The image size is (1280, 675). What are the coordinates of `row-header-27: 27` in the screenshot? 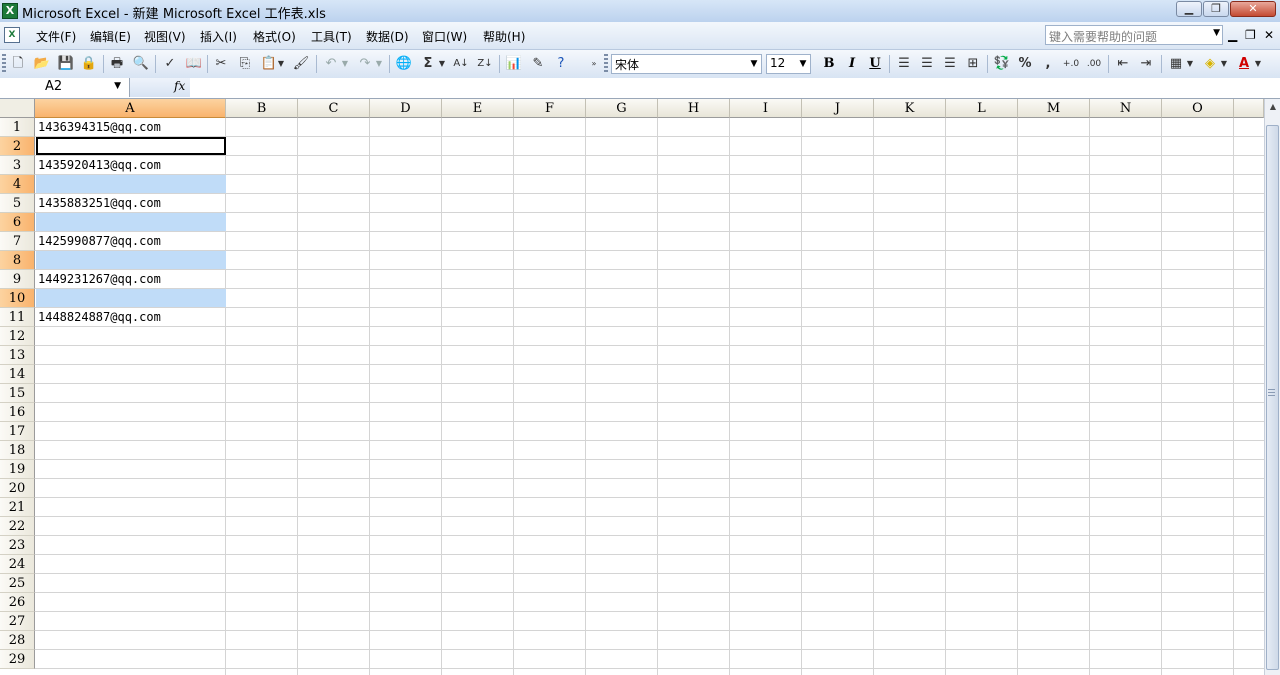 It's located at (17, 621).